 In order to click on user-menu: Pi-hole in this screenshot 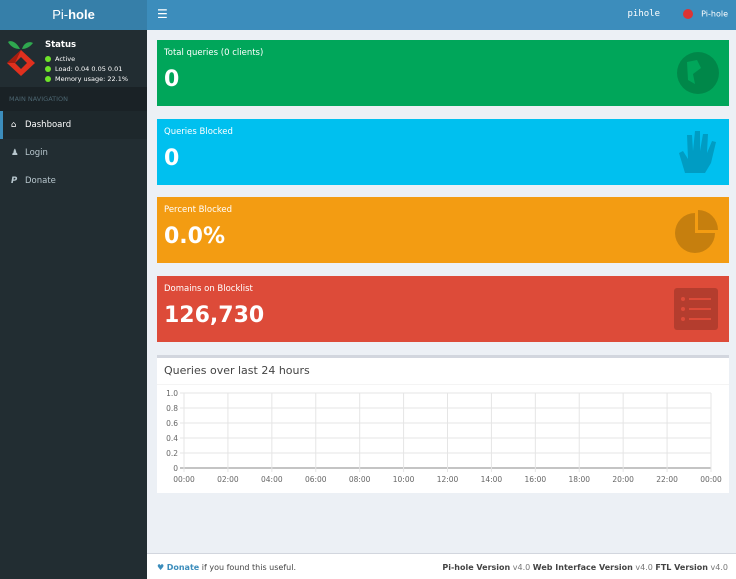, I will do `click(705, 14)`.